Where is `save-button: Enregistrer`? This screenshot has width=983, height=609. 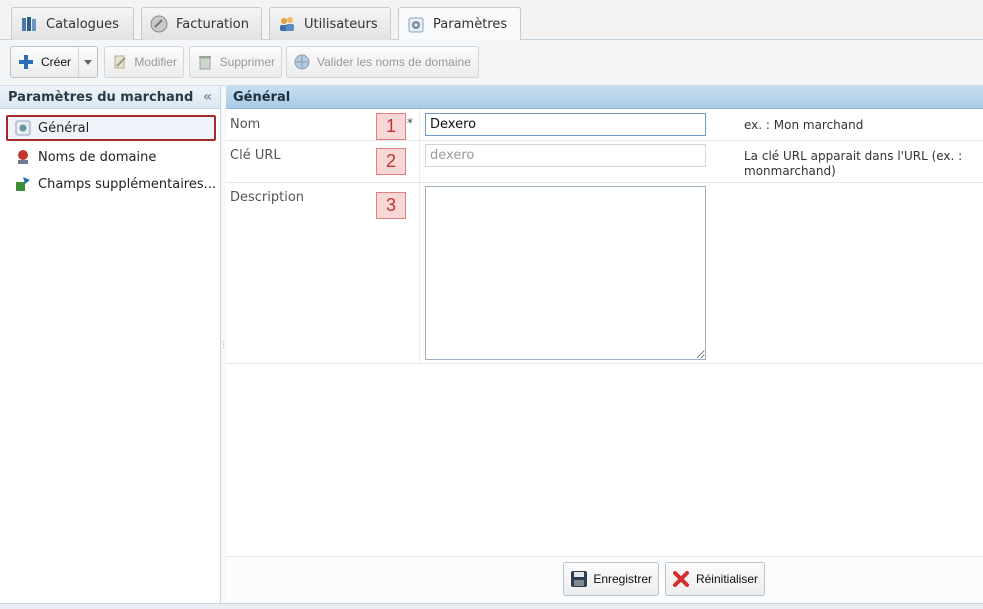
save-button: Enregistrer is located at coordinates (611, 579).